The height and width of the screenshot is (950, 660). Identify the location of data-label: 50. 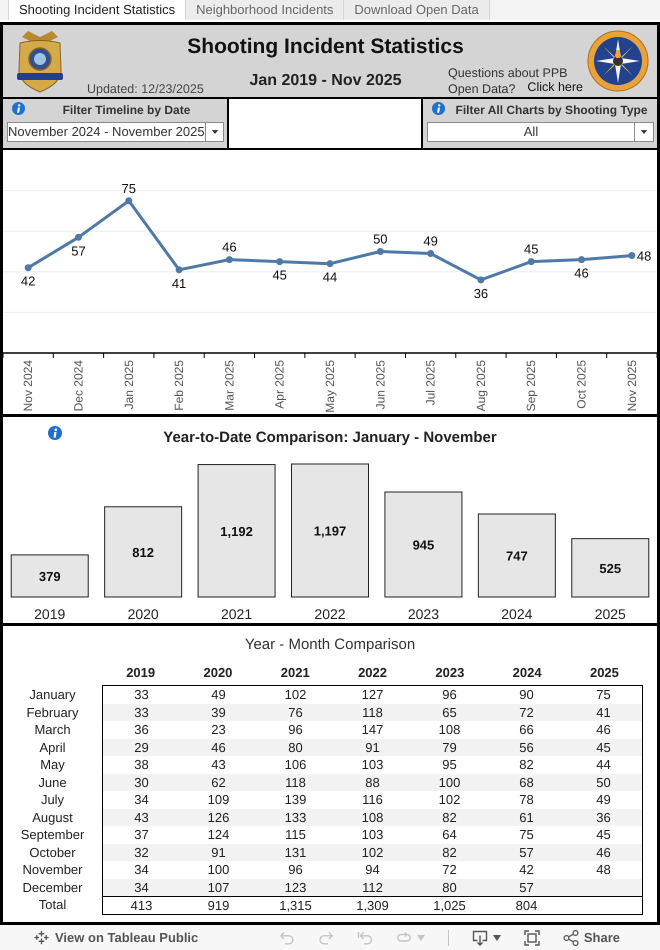
(380, 239).